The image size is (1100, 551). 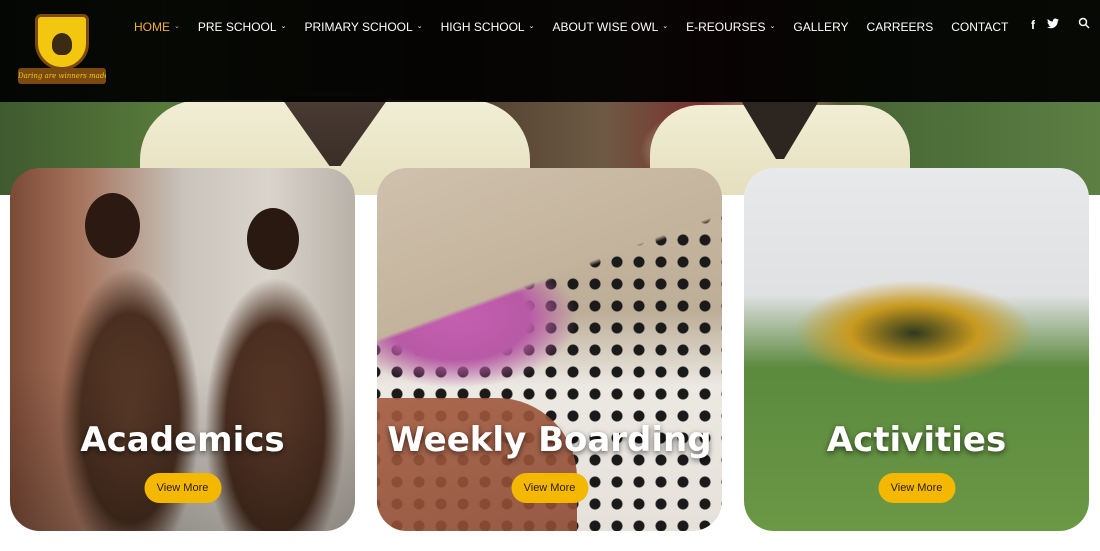 What do you see at coordinates (605, 27) in the screenshot?
I see `nav-about-label: ABOUT WISE OWL` at bounding box center [605, 27].